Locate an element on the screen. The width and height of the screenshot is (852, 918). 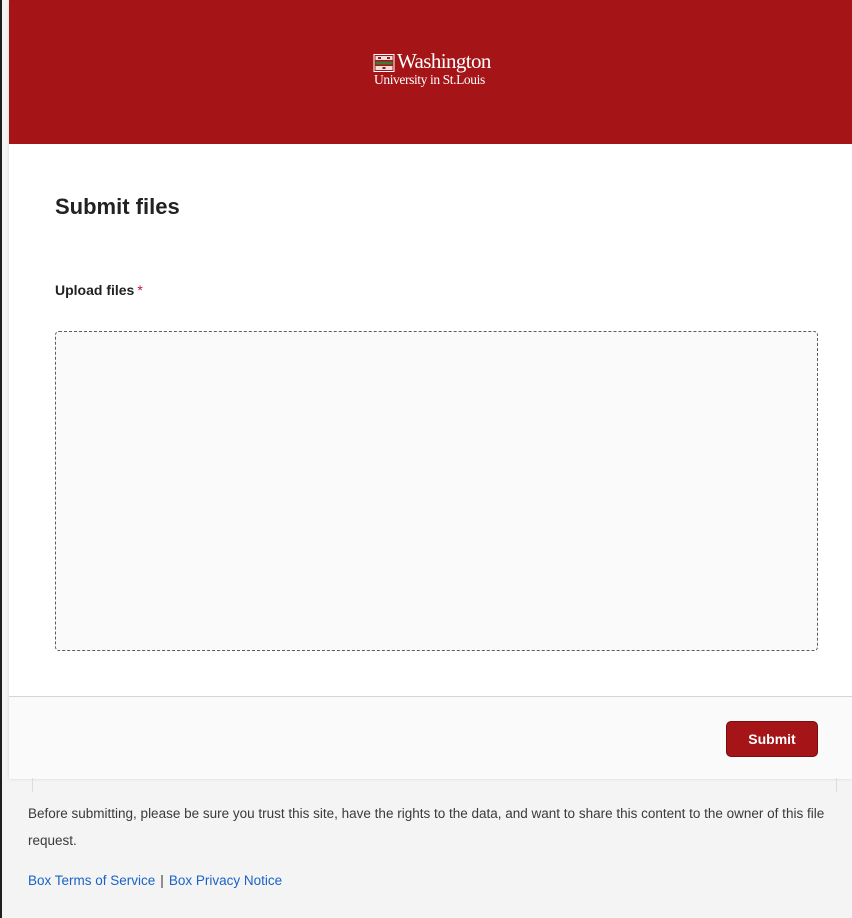
privacy-notice-link: Box Privacy Notice is located at coordinates (225, 880).